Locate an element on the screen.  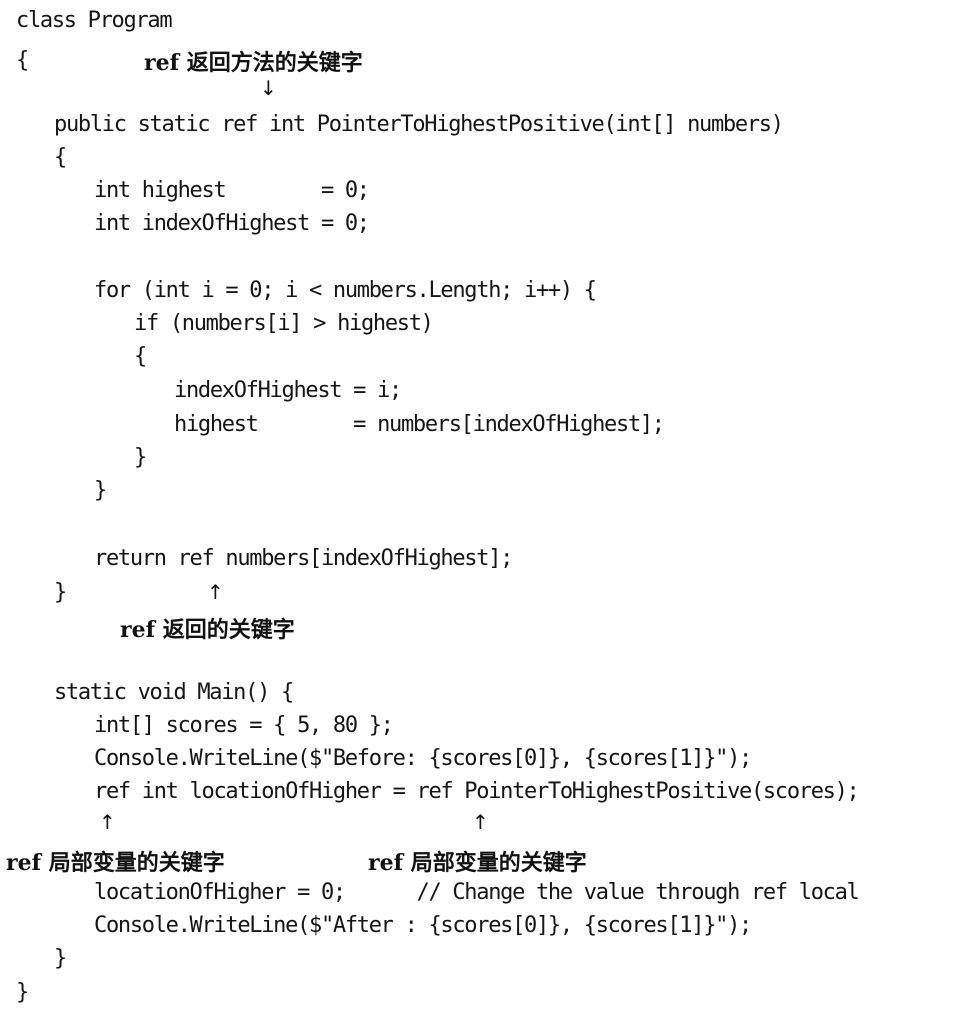
annotation-label: 返回的关键字 is located at coordinates (228, 630).